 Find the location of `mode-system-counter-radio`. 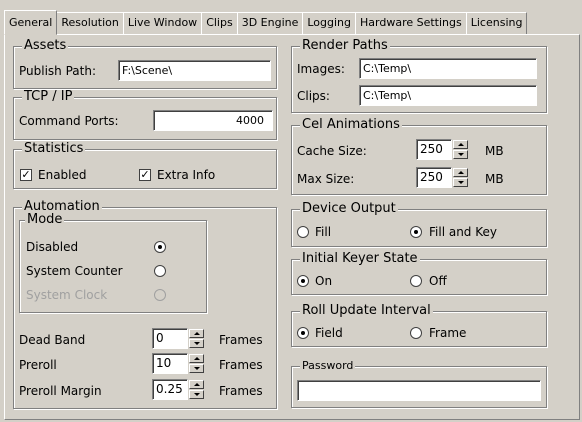

mode-system-counter-radio is located at coordinates (160, 271).